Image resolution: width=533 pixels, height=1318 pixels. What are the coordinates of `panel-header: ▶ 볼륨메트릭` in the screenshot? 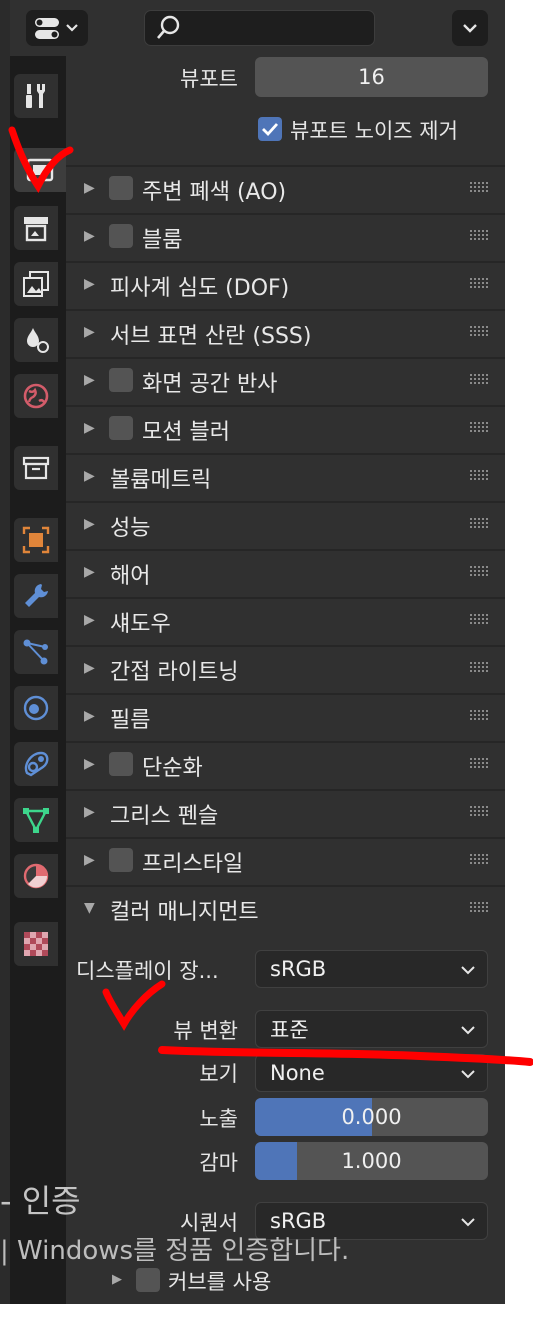 It's located at (285, 476).